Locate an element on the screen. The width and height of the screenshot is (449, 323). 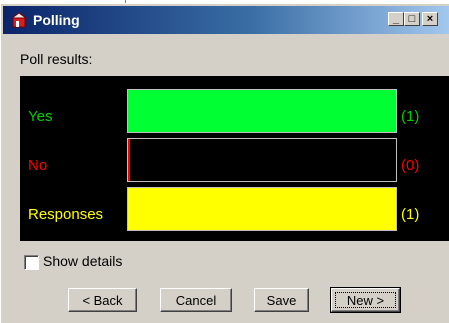
bar-no is located at coordinates (262, 160).